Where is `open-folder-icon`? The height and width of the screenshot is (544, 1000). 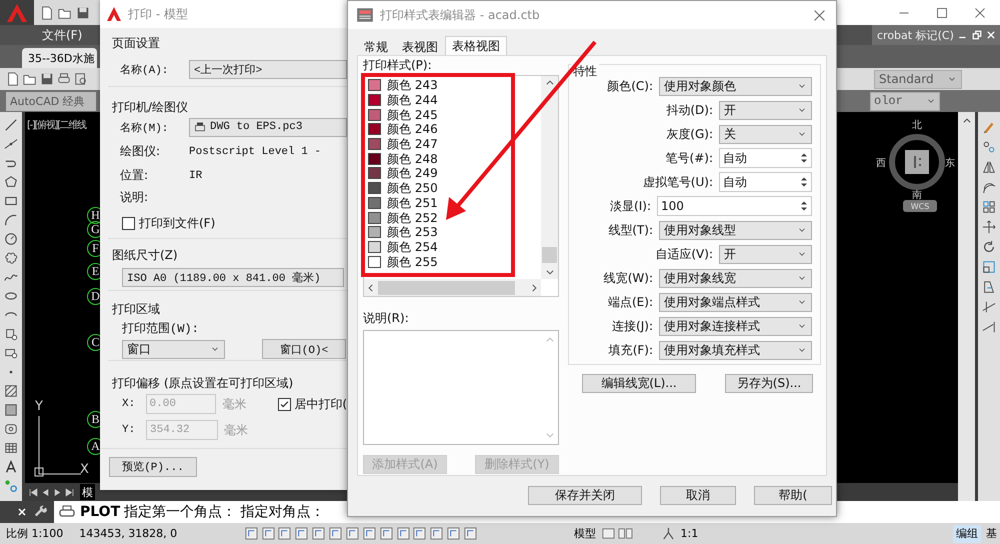
open-folder-icon is located at coordinates (30, 79).